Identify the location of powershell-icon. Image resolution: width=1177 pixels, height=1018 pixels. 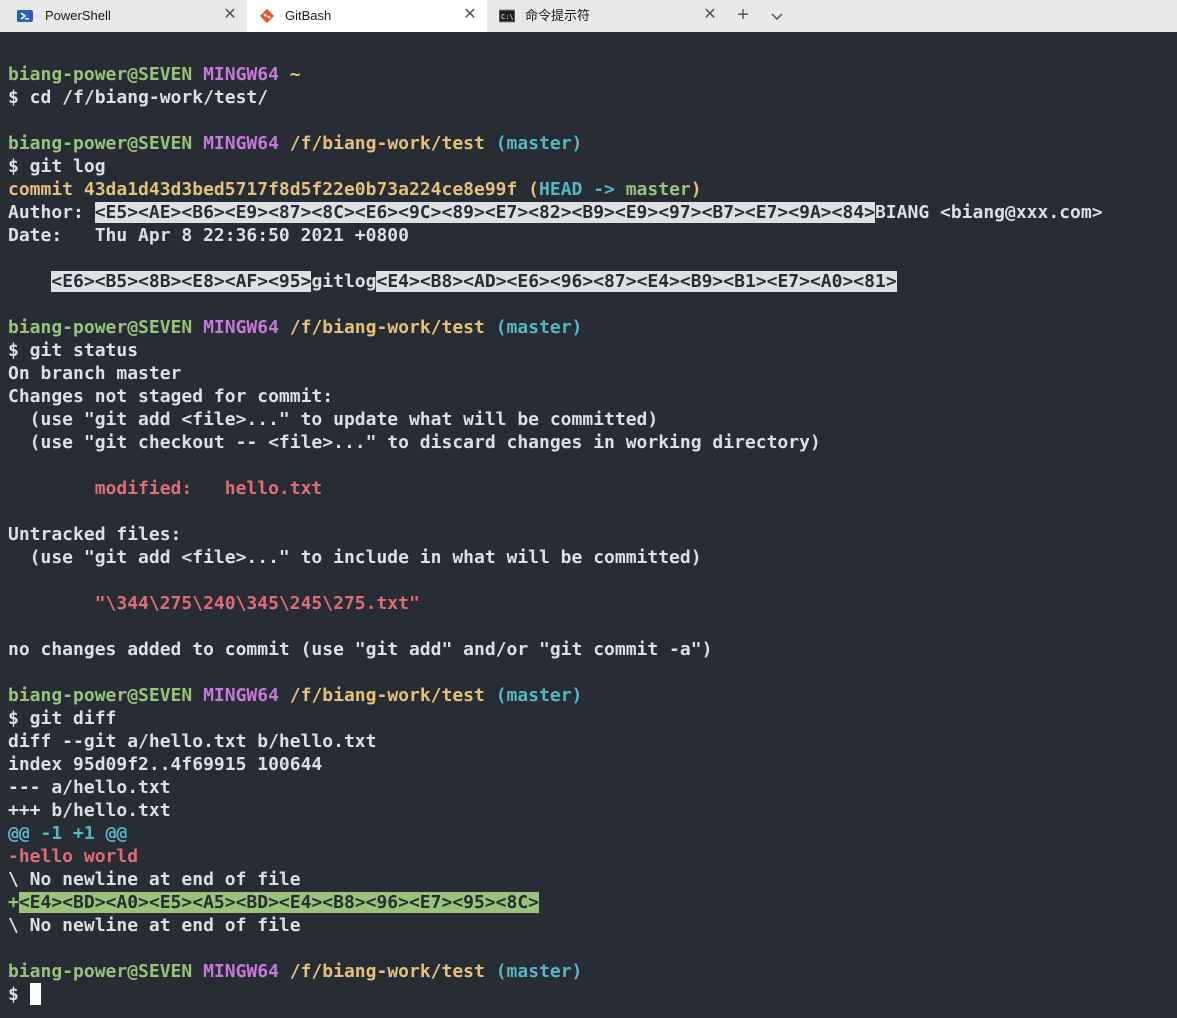
(25, 16).